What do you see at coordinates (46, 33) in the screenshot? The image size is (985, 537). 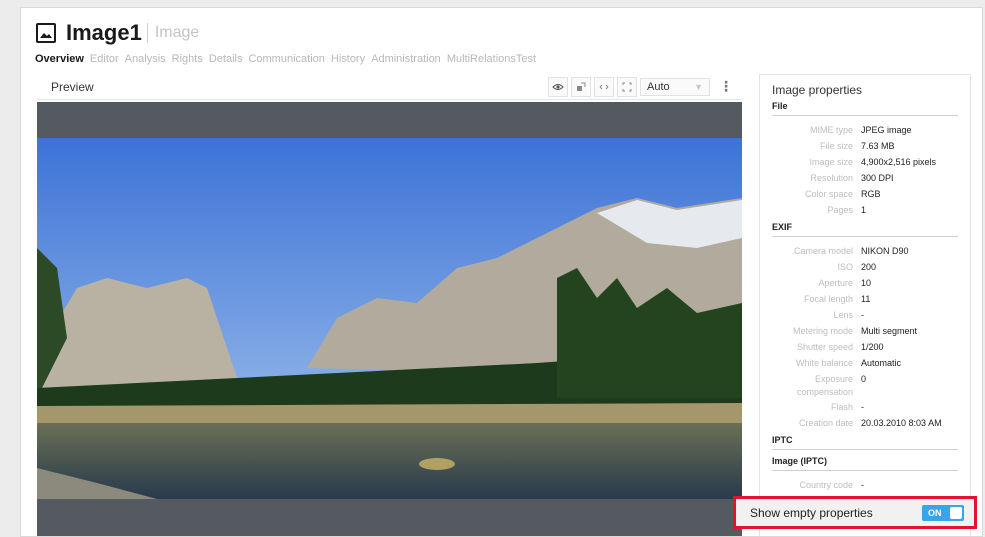 I see `image-icon` at bounding box center [46, 33].